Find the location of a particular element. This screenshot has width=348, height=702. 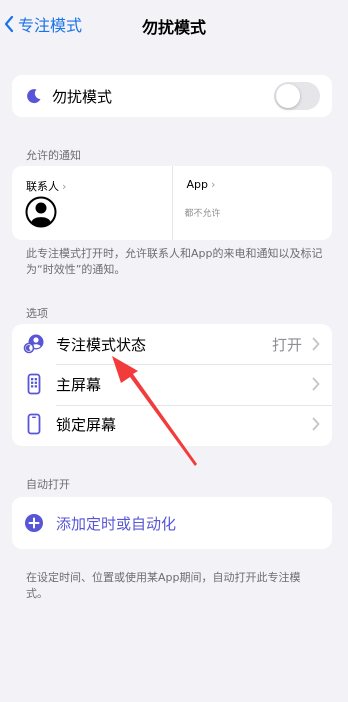

allowed-section-label: 允许的通知 is located at coordinates (53, 155).